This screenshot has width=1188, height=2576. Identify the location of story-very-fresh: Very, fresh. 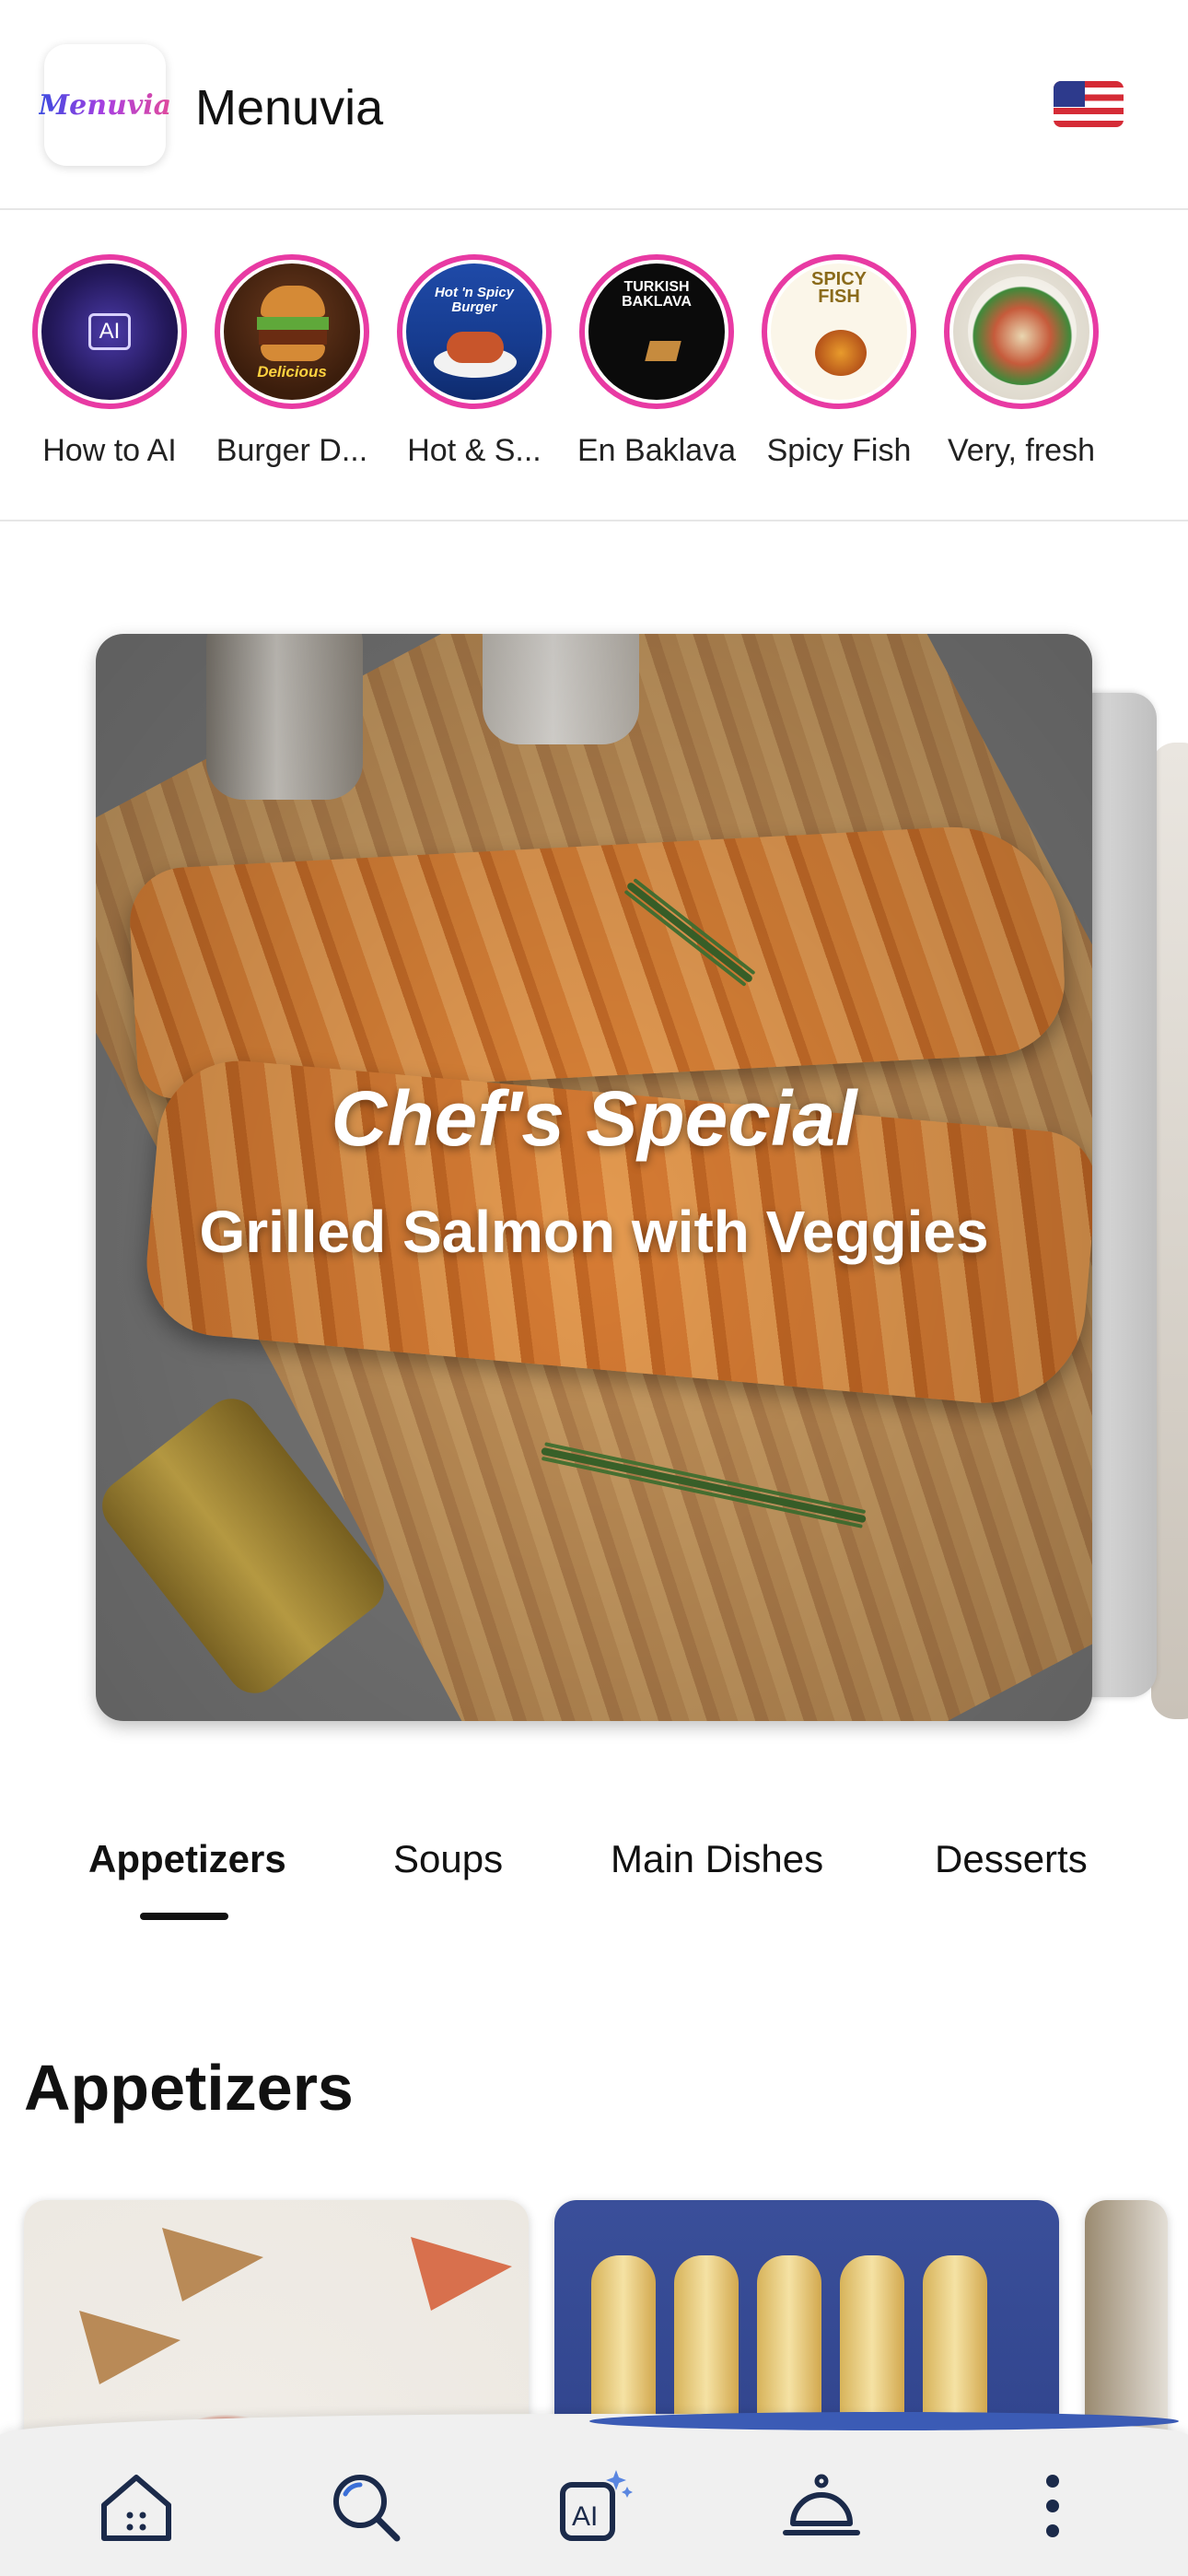
(1021, 361).